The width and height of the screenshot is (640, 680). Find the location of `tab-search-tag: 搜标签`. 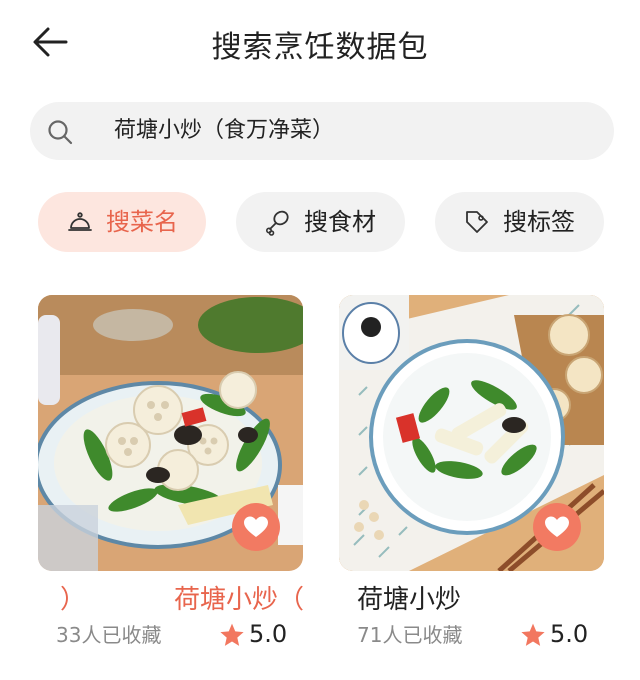

tab-search-tag: 搜标签 is located at coordinates (519, 222).